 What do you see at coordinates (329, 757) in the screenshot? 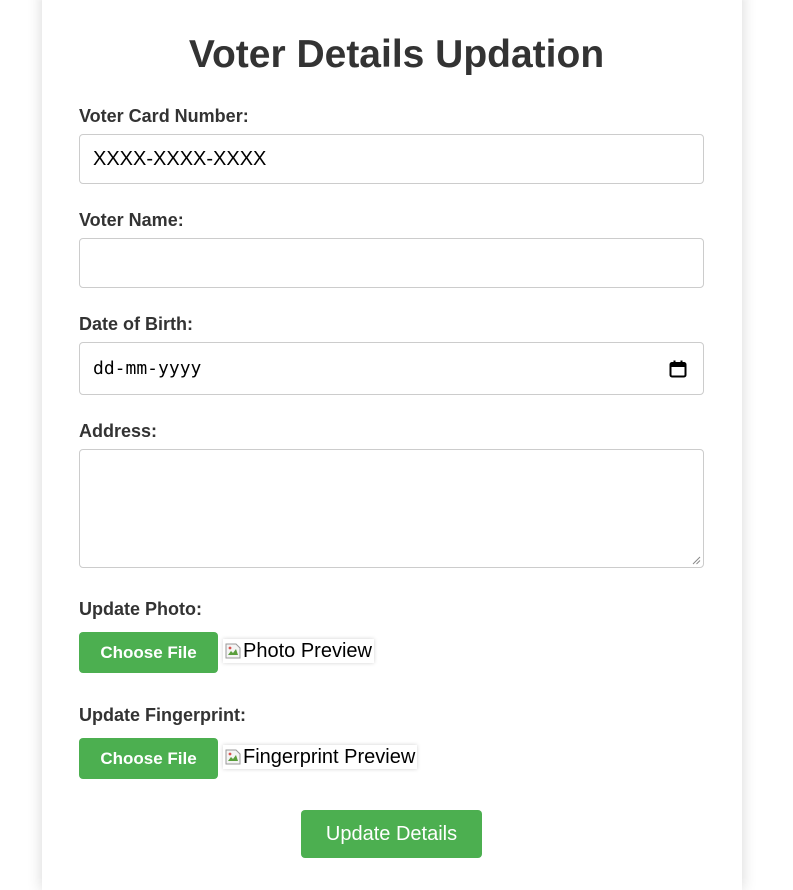
I see `fingerprint-preview-alt: Fingerprint Preview` at bounding box center [329, 757].